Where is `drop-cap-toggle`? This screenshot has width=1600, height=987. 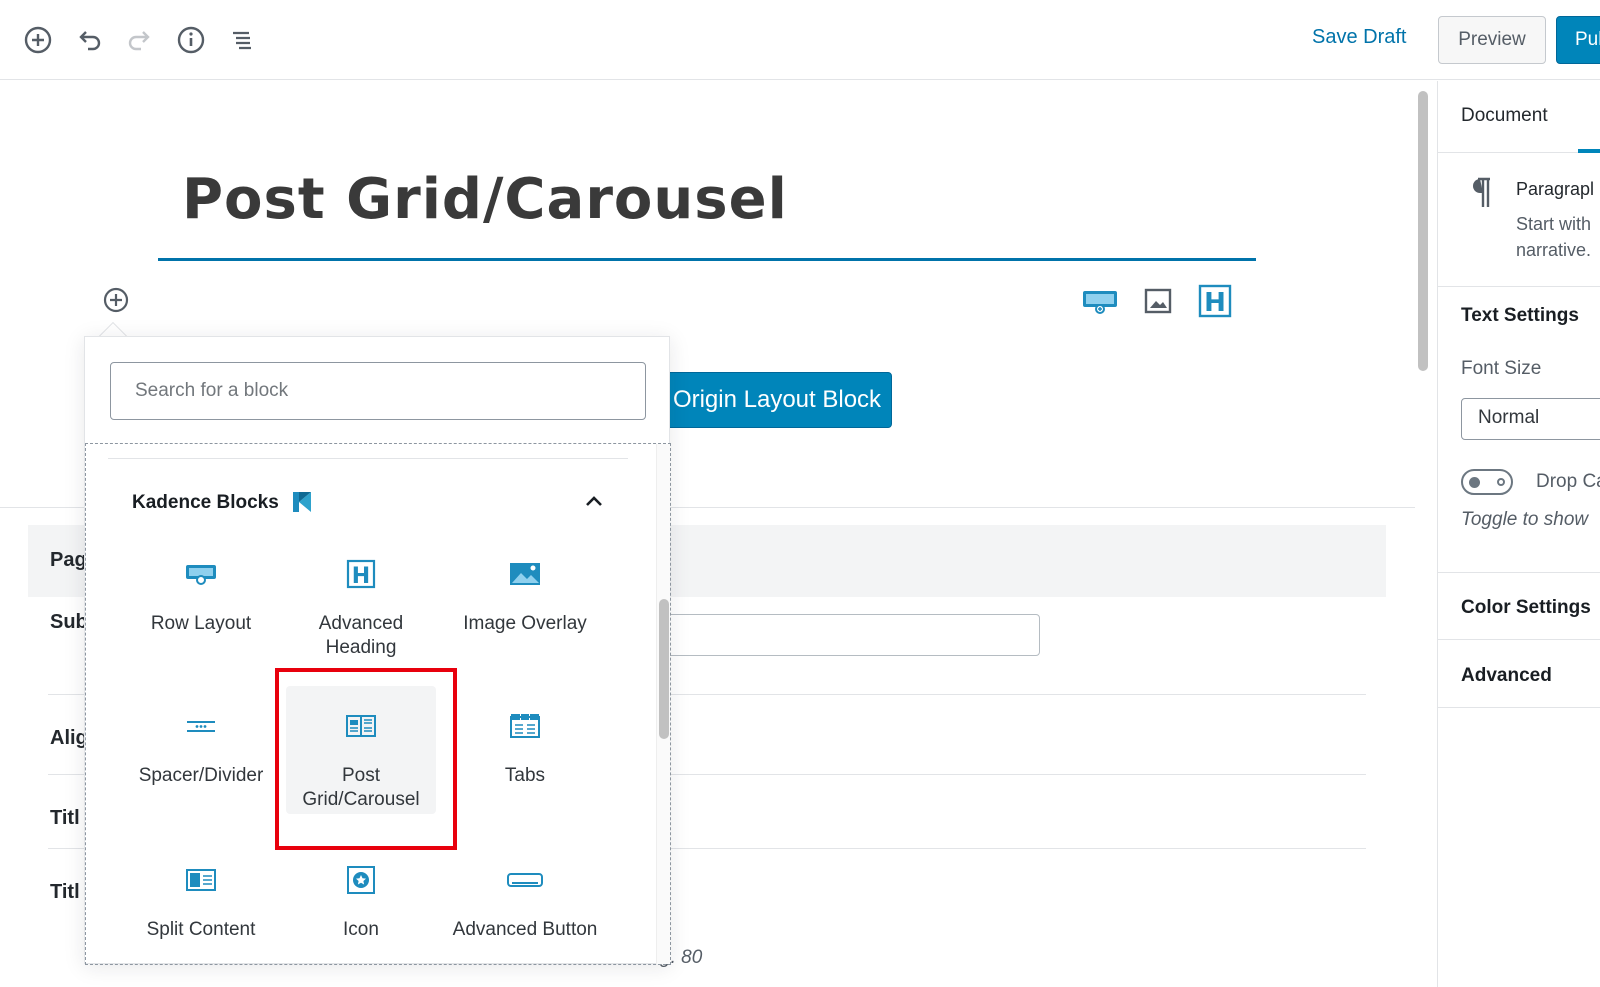 drop-cap-toggle is located at coordinates (1487, 482).